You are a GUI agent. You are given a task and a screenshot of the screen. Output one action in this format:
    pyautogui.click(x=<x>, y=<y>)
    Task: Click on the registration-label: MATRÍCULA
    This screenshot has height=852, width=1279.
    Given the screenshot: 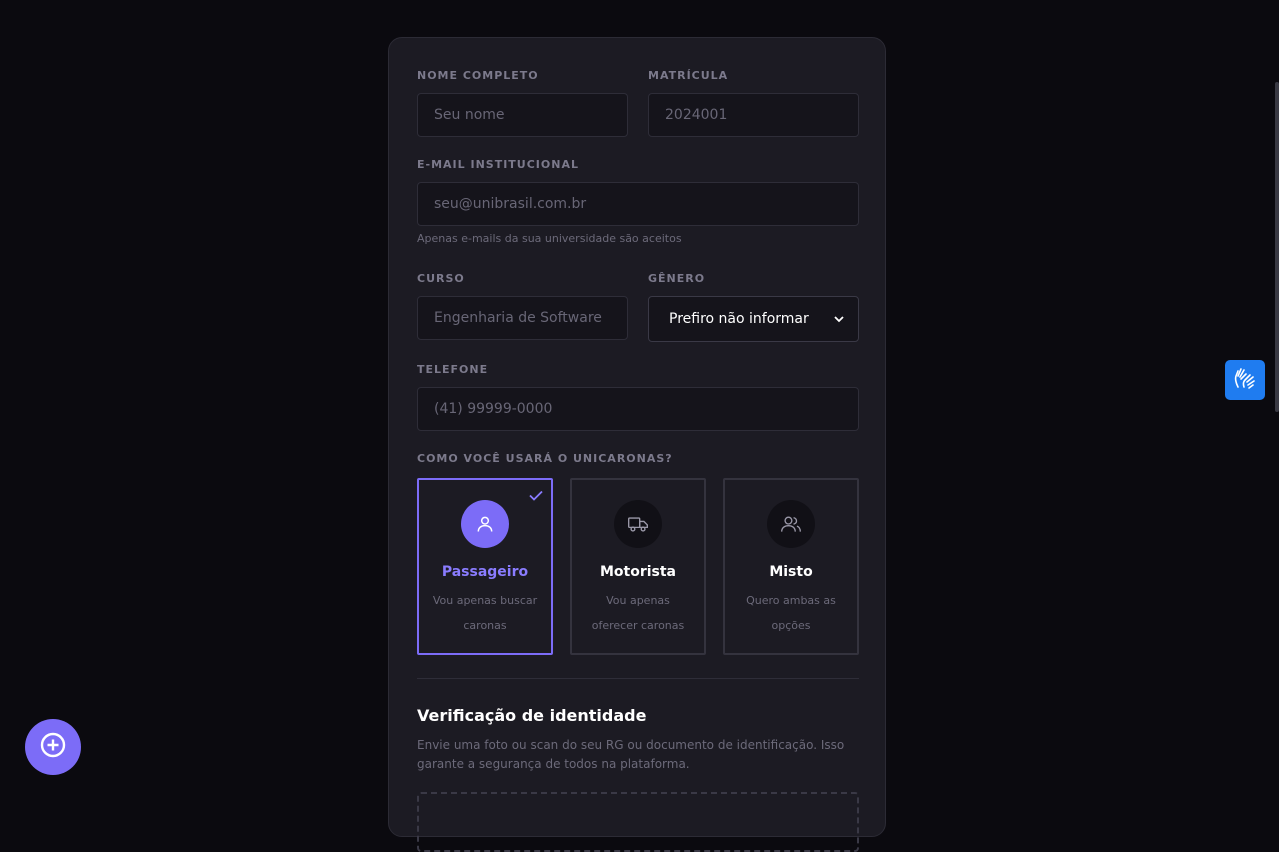 What is the action you would take?
    pyautogui.click(x=688, y=75)
    